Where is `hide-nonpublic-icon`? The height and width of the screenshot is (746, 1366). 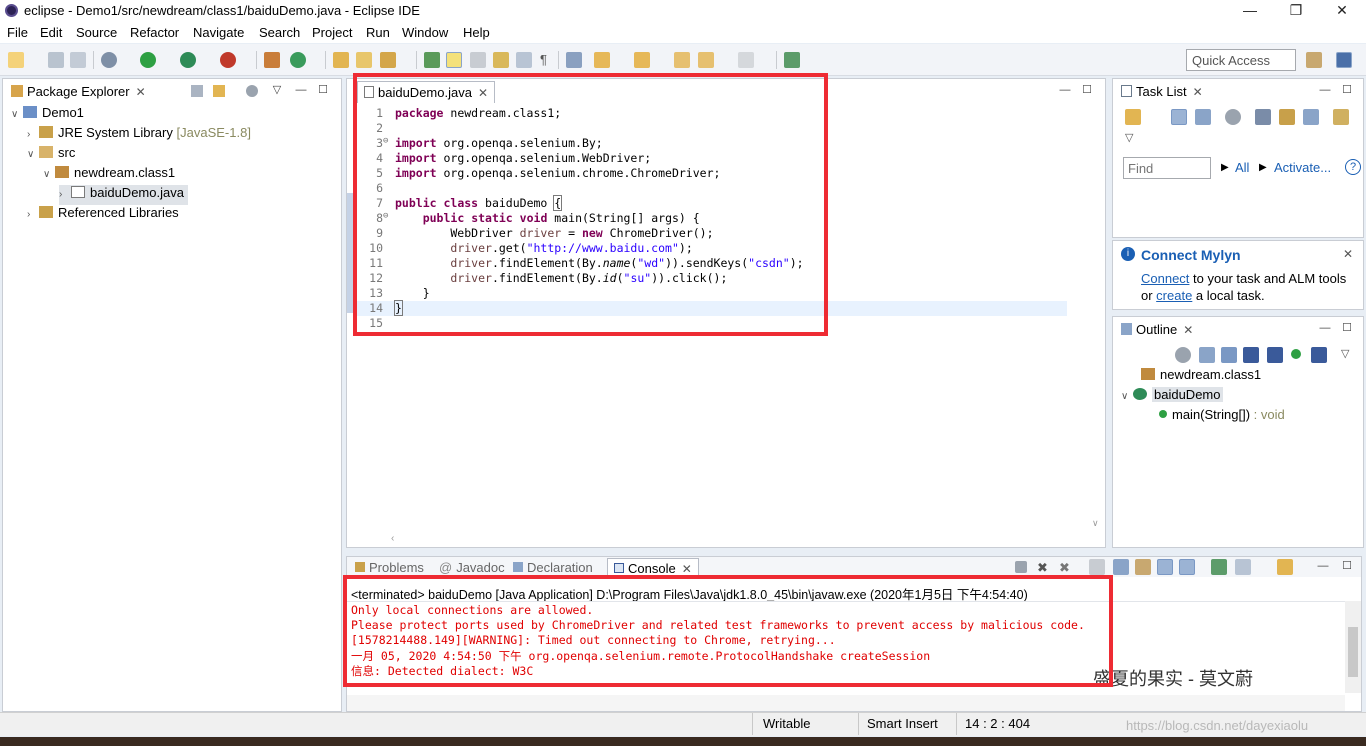
hide-nonpublic-icon is located at coordinates (1296, 354).